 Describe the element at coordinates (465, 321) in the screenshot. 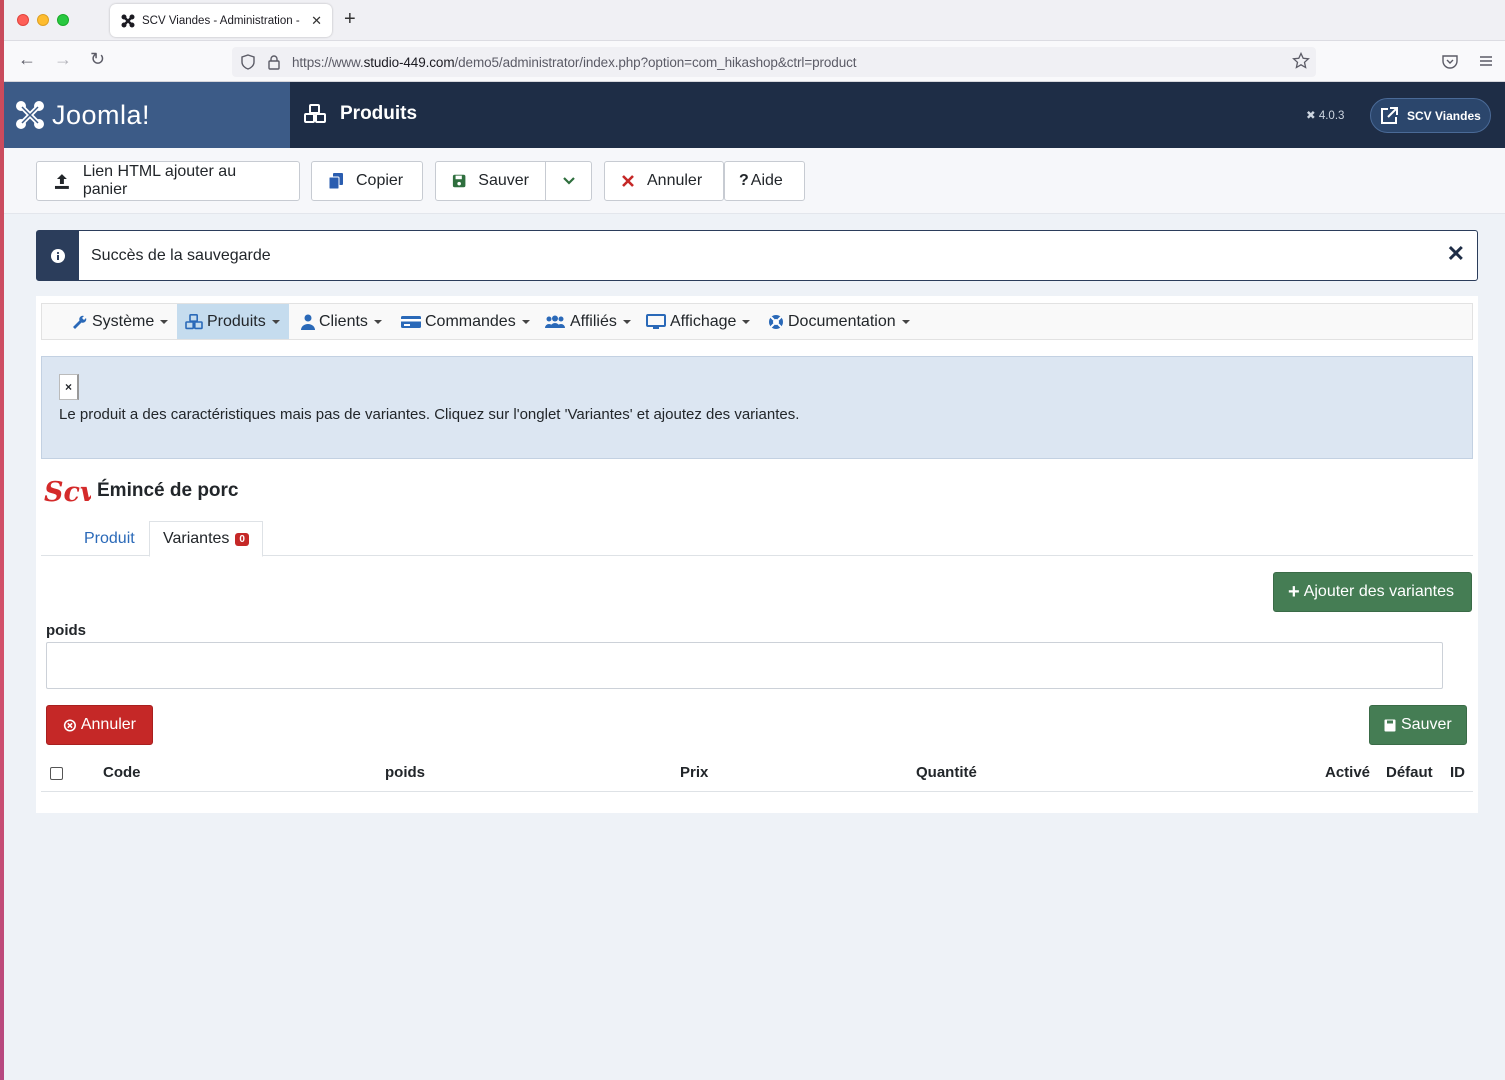

I see `menu-orders: Commandes` at that location.